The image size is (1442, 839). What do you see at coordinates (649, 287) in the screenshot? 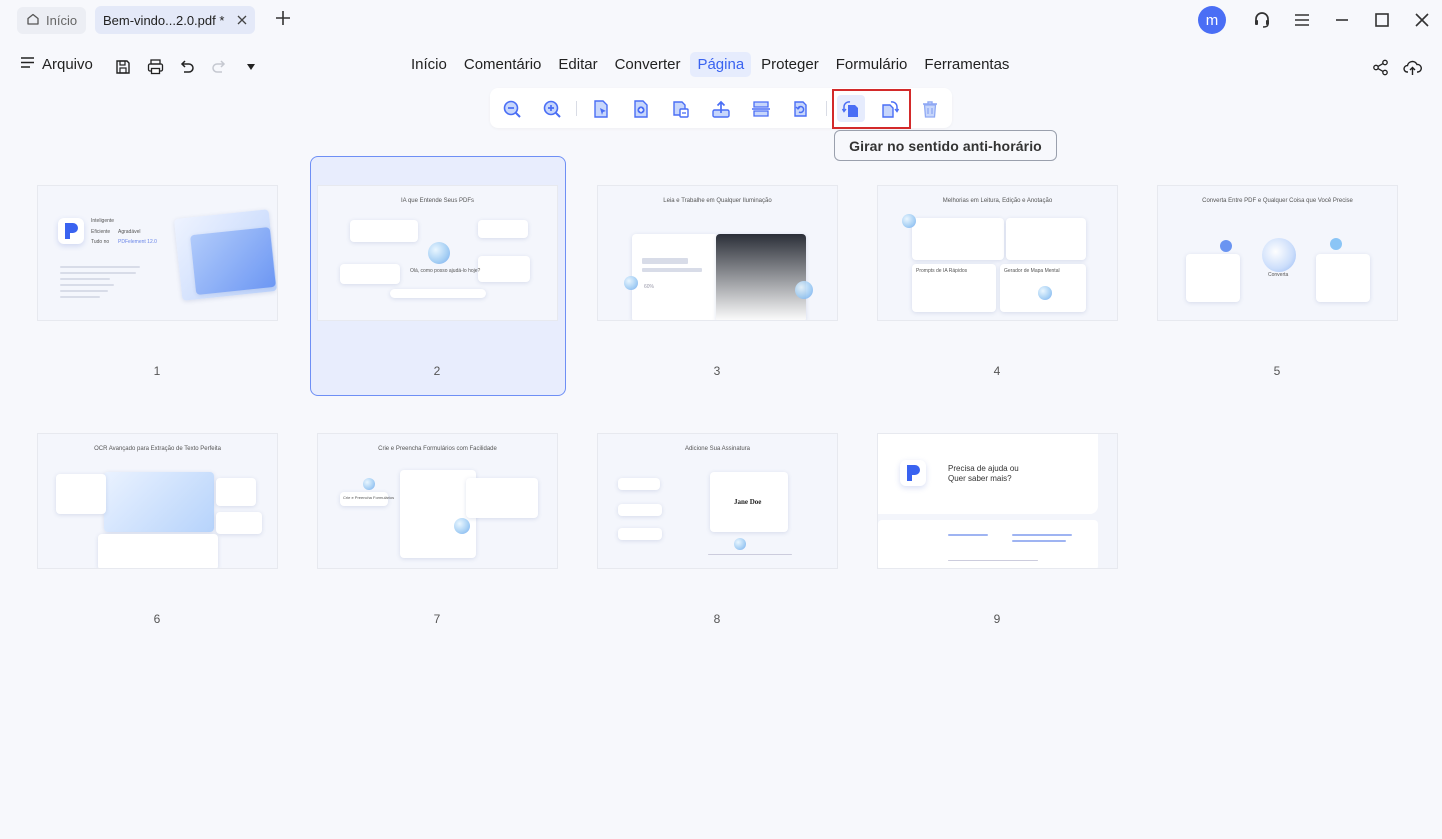
I see `page3-text-1: 60%` at bounding box center [649, 287].